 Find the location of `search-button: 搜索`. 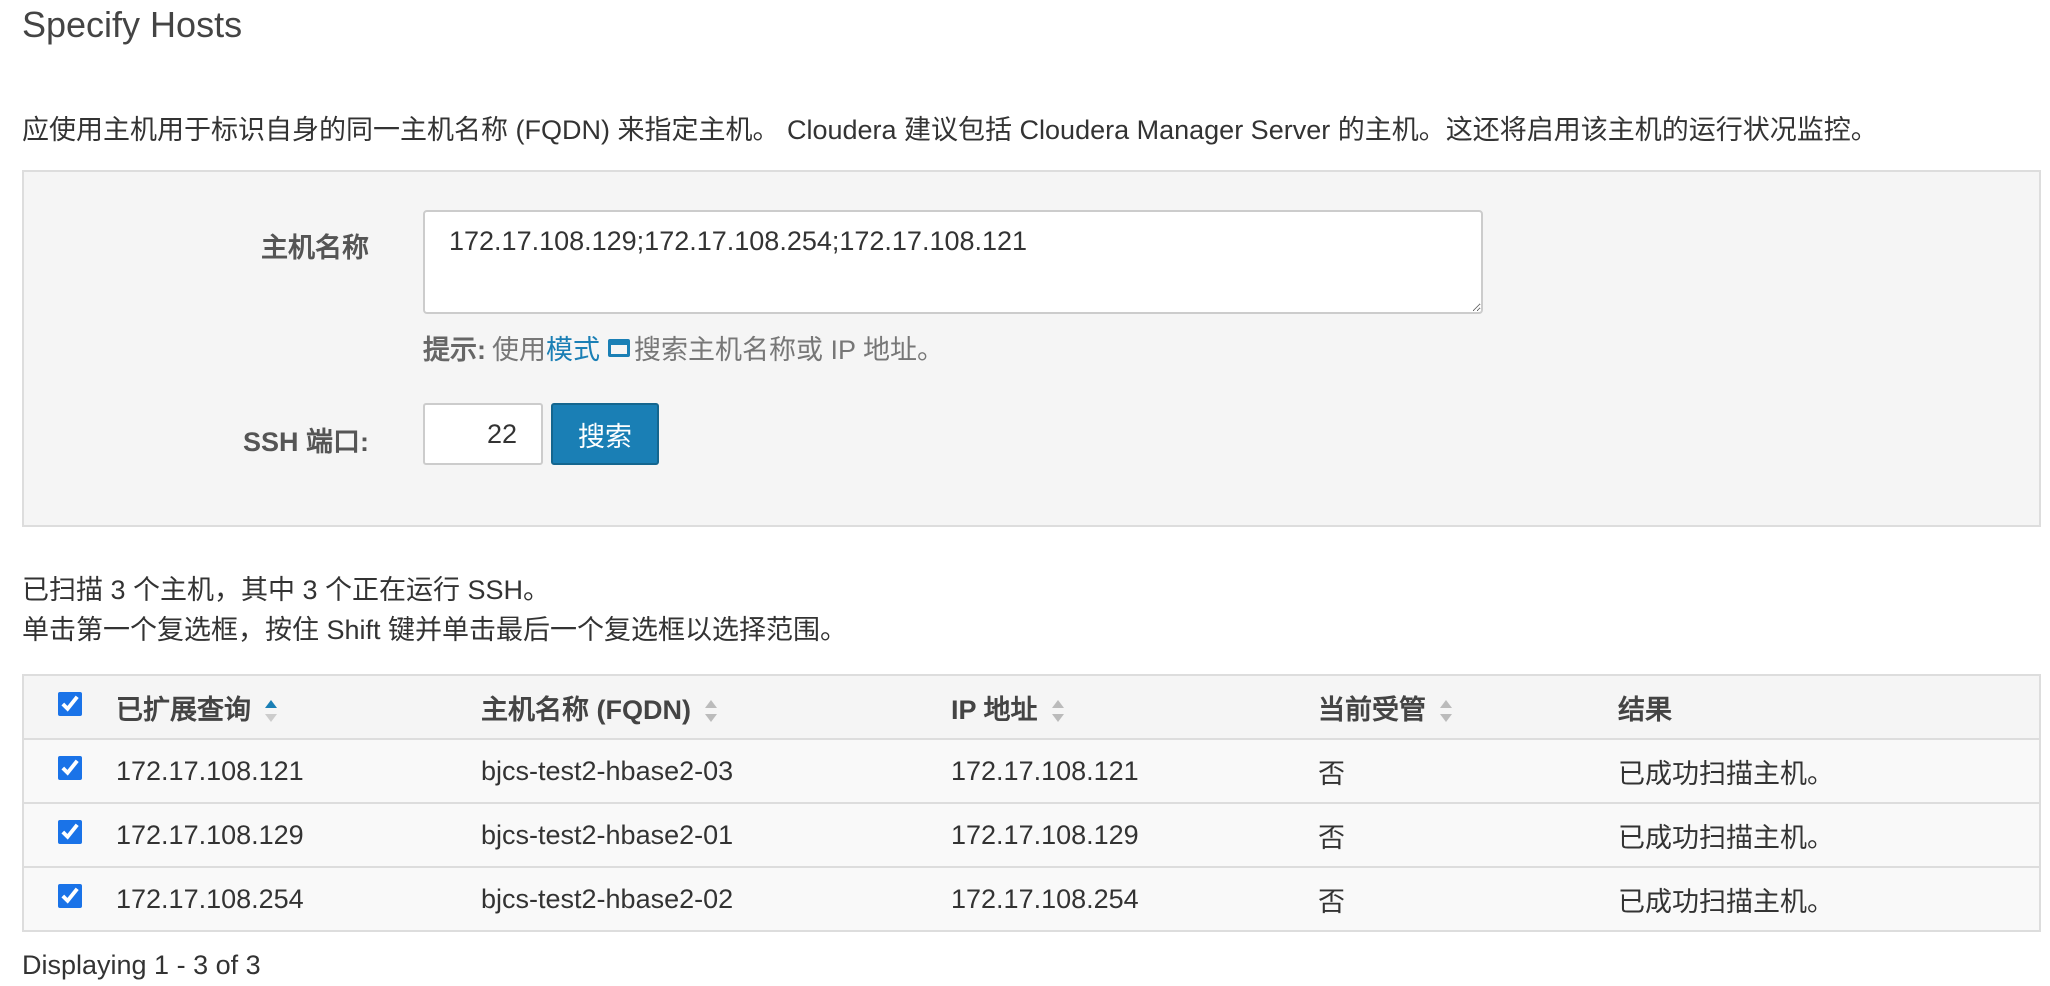

search-button: 搜索 is located at coordinates (605, 434).